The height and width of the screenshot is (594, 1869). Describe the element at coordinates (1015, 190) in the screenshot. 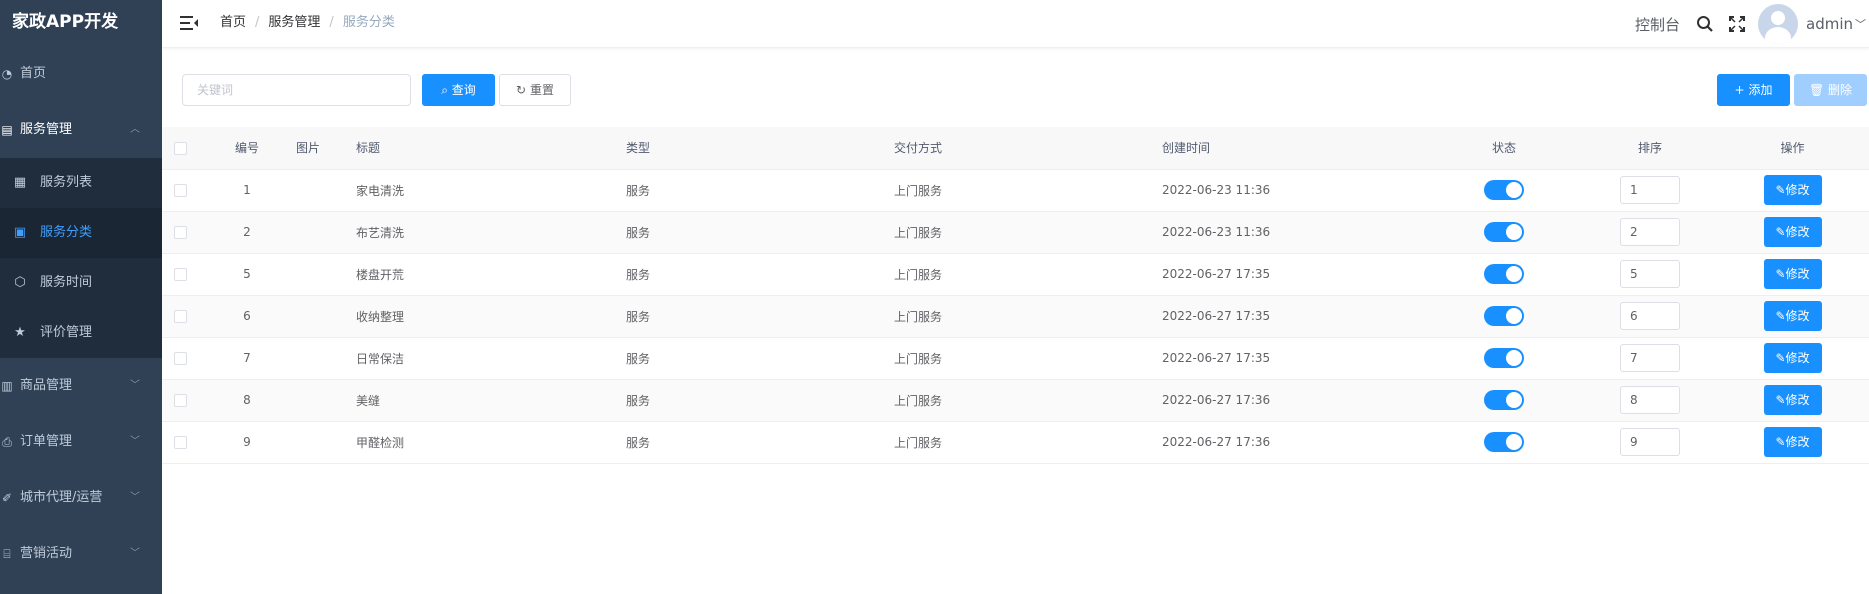

I see `table-row: 1 家电清洗 服务 上门服务 2022-06-23 11:36 ✎修改` at that location.